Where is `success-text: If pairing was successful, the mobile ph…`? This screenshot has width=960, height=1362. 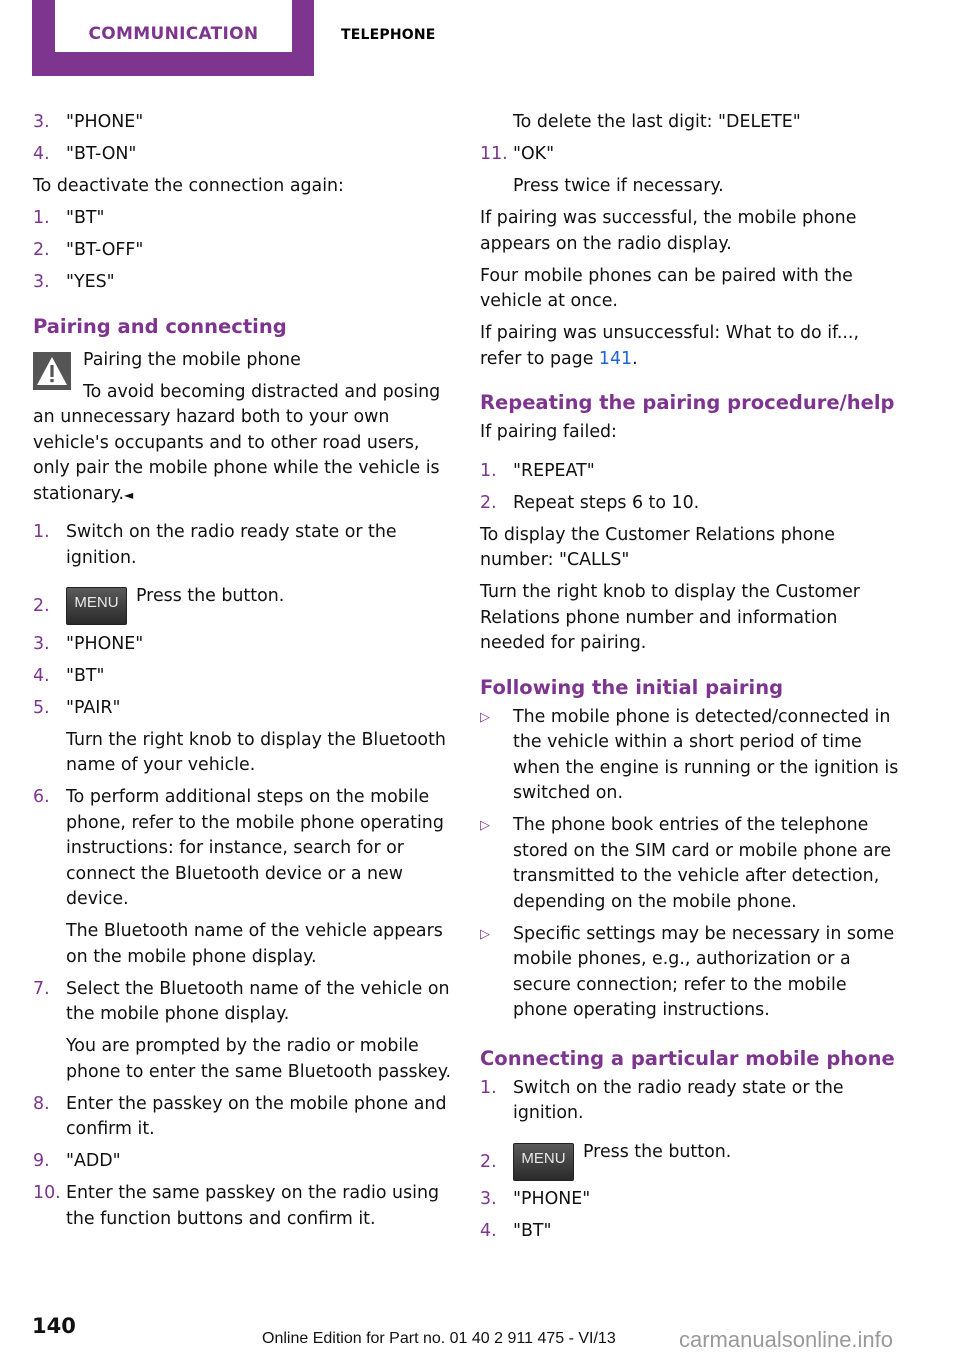 success-text: If pairing was successful, the mobile ph… is located at coordinates (668, 231).